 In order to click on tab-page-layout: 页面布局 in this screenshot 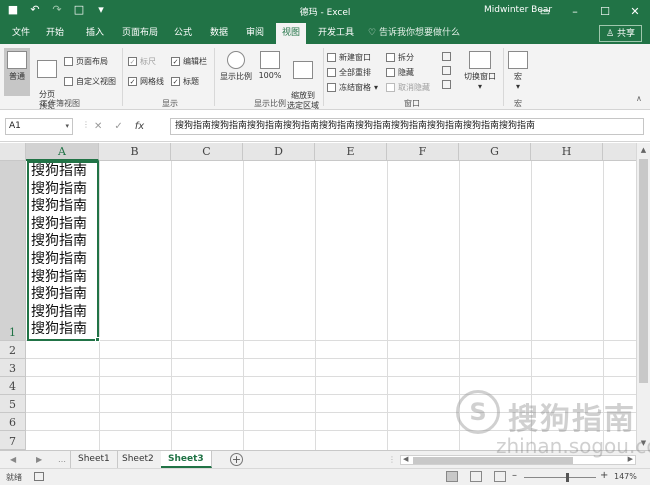, I will do `click(140, 33)`.